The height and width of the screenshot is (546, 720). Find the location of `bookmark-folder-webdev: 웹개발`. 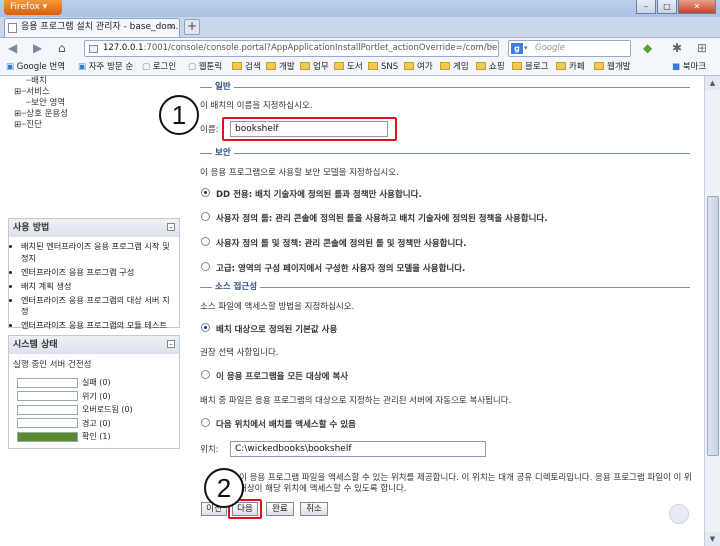

bookmark-folder-webdev: 웹개발 is located at coordinates (612, 67).